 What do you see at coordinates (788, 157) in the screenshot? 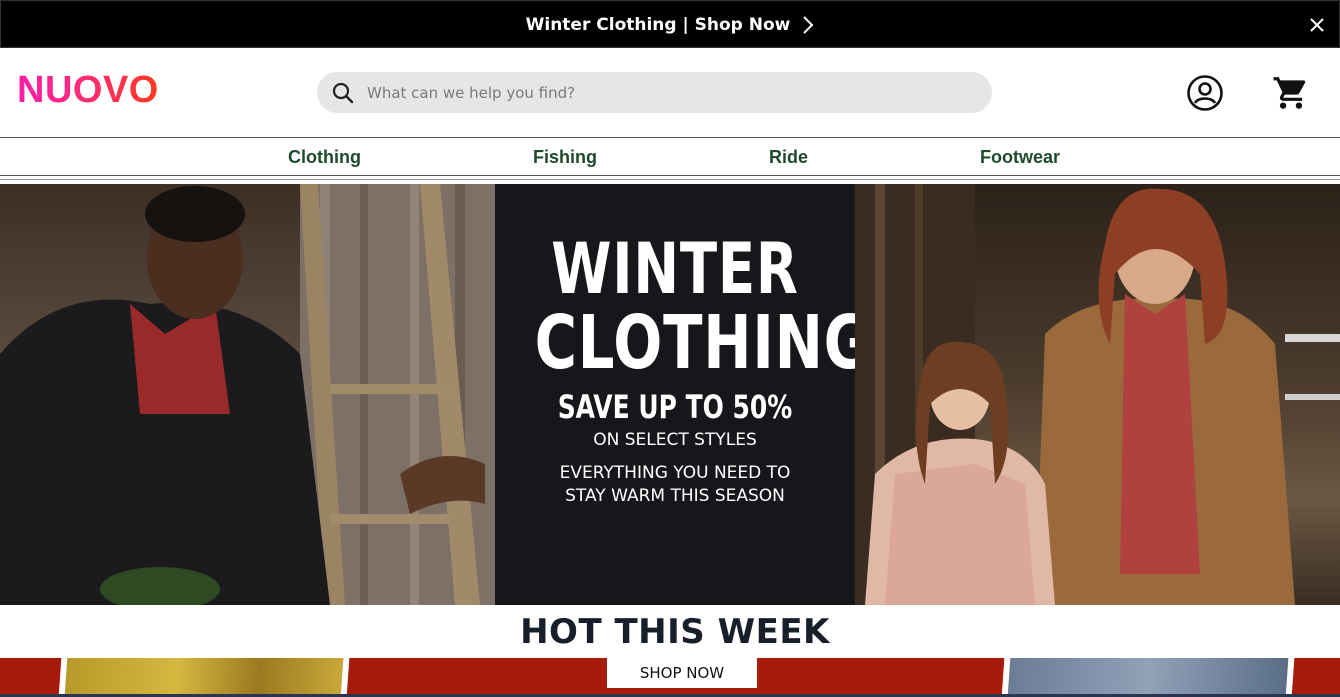
I see `nav-item-ride: Ride` at bounding box center [788, 157].